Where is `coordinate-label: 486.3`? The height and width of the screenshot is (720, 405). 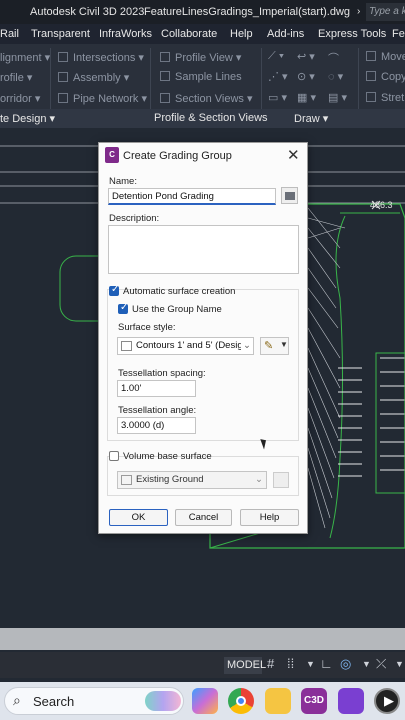 coordinate-label: 486.3 is located at coordinates (381, 205).